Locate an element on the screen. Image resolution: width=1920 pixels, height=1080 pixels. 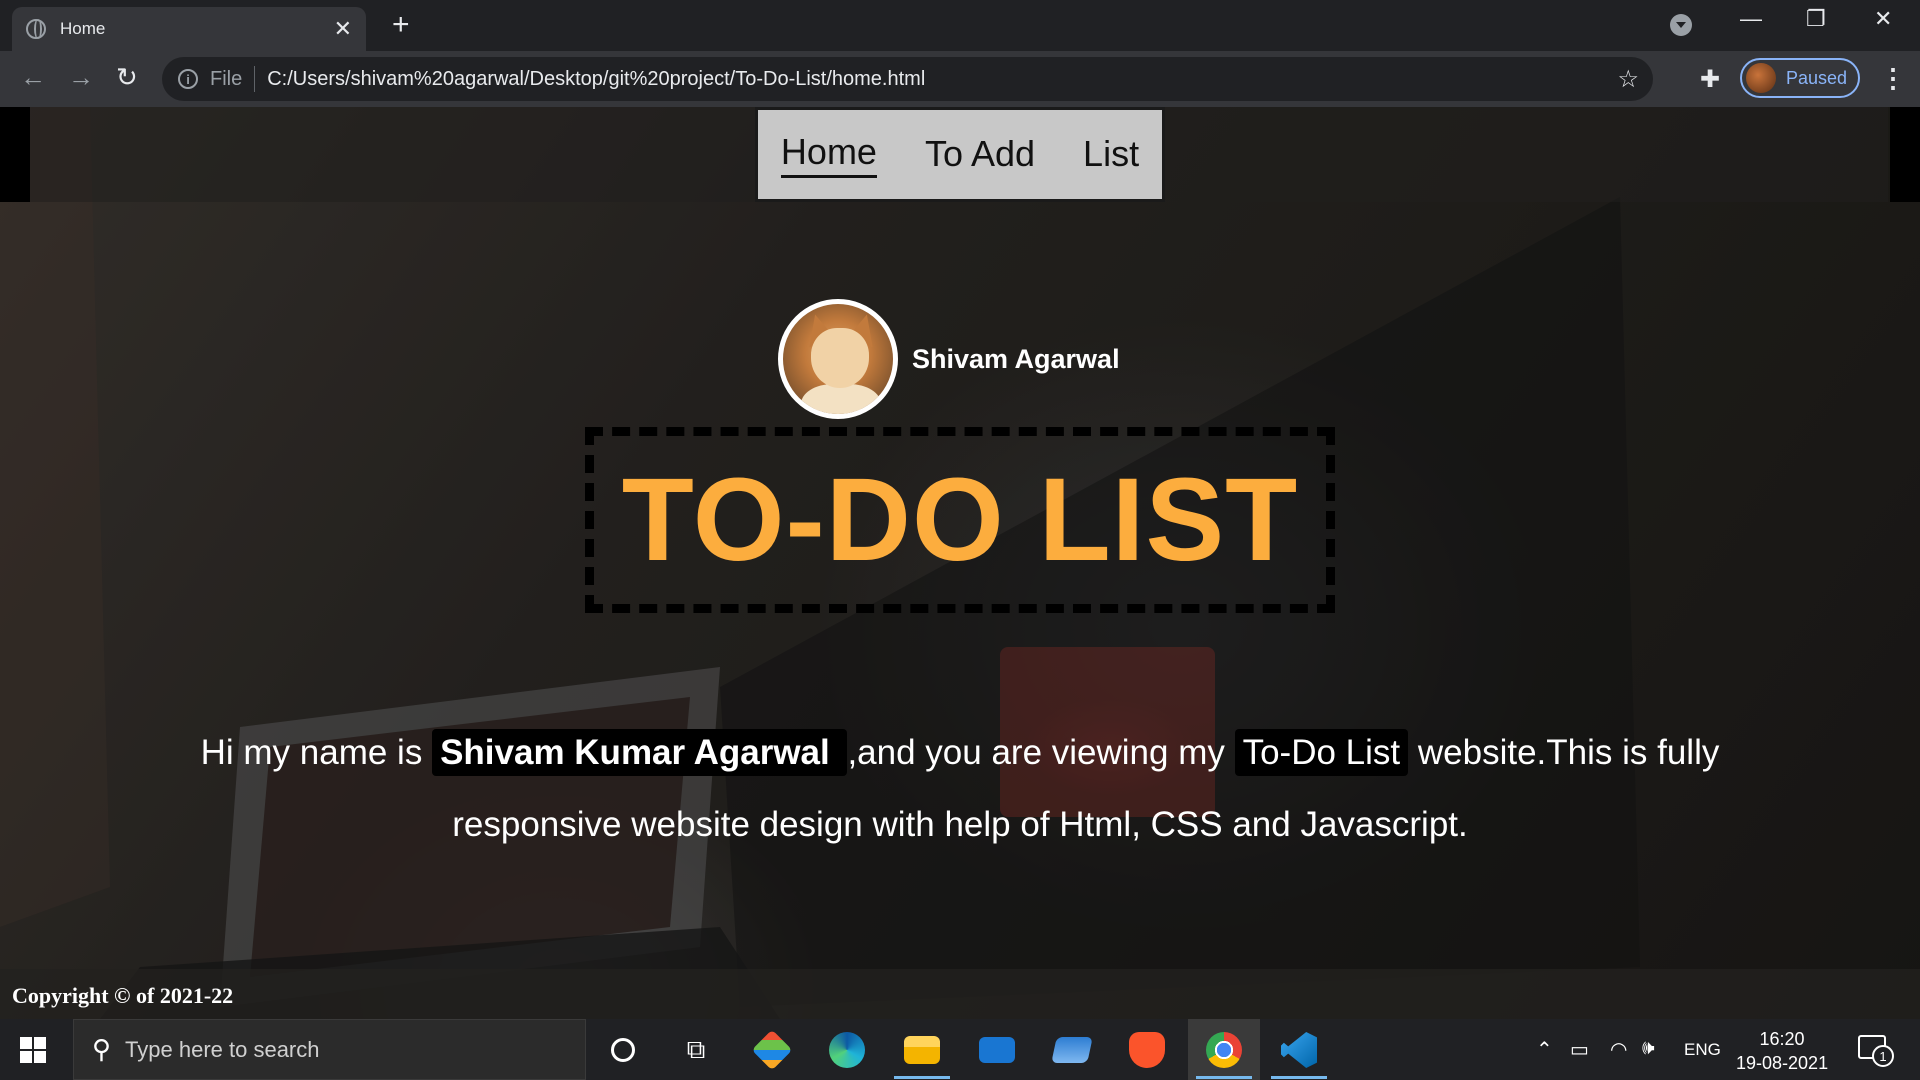
mail-icon is located at coordinates (997, 1050).